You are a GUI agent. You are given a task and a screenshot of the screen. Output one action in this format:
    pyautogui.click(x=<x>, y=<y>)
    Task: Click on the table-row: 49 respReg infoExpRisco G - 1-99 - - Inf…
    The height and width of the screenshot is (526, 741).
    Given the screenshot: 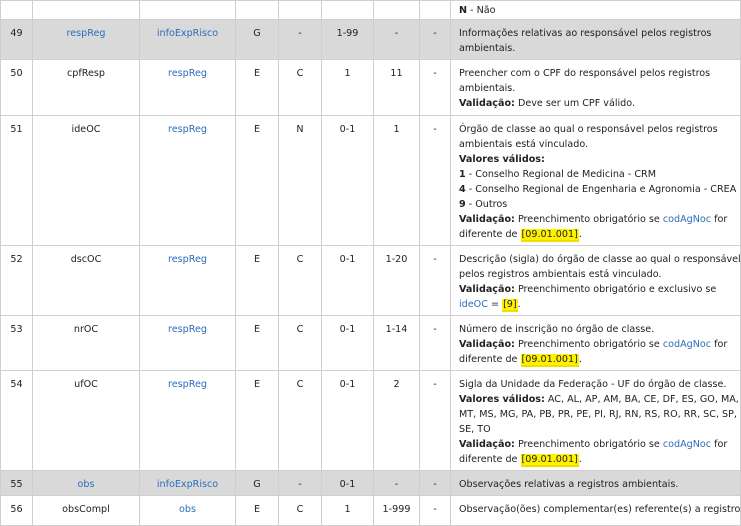 What is the action you would take?
    pyautogui.click(x=370, y=39)
    